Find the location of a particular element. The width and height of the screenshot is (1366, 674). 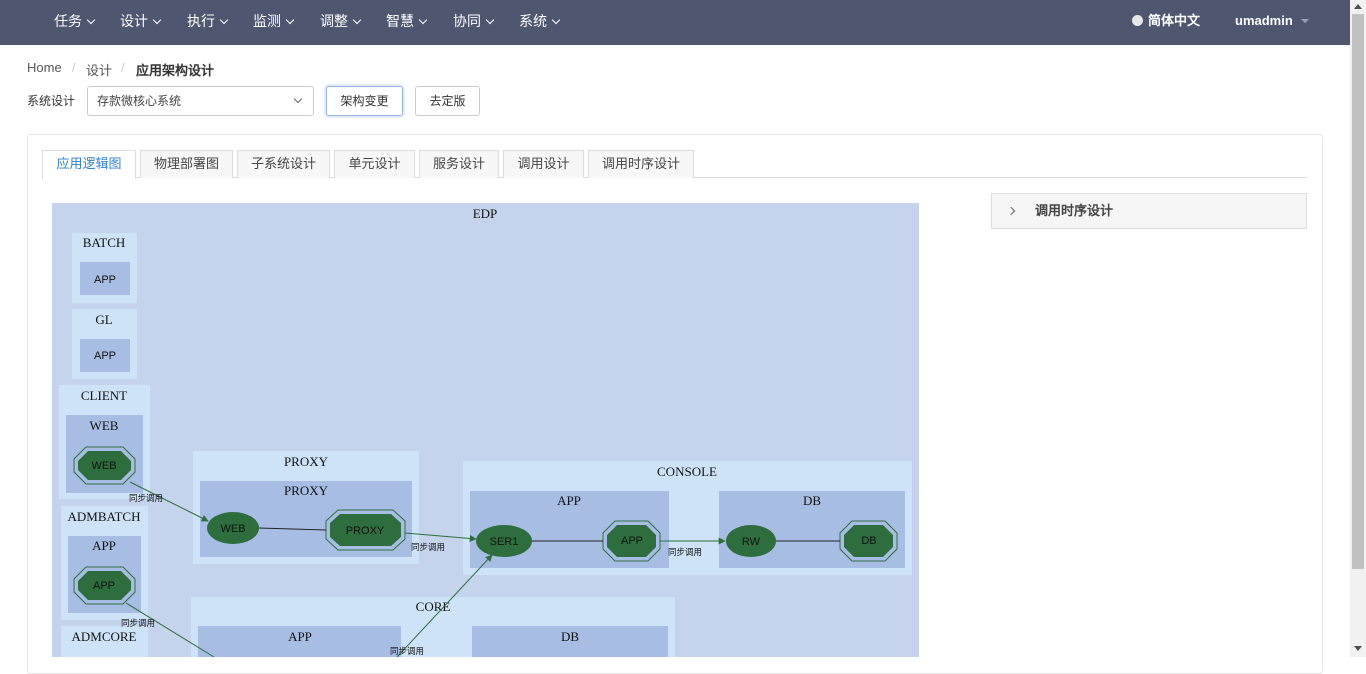

cluster-title: EDP is located at coordinates (485, 213).